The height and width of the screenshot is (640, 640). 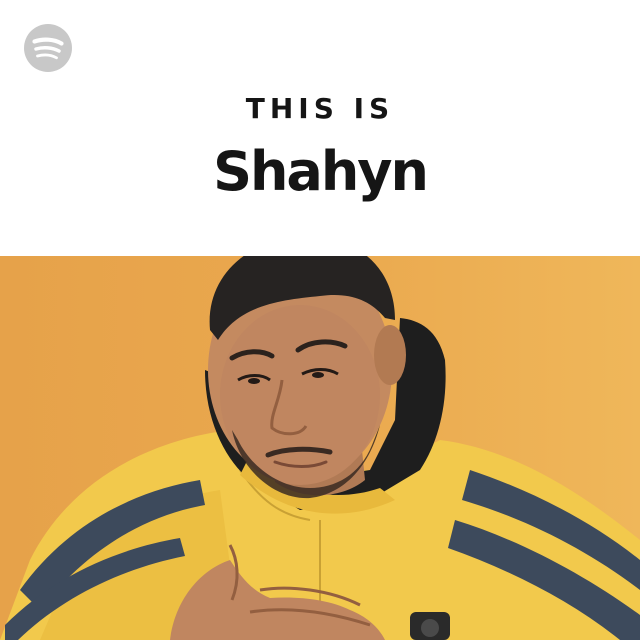 What do you see at coordinates (321, 171) in the screenshot?
I see `artist-name: Shahyn` at bounding box center [321, 171].